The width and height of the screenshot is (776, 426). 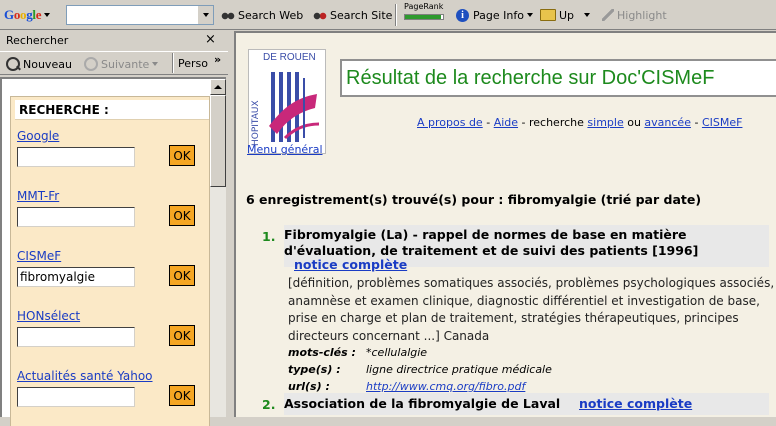 What do you see at coordinates (506, 122) in the screenshot?
I see `aide-link: Aide` at bounding box center [506, 122].